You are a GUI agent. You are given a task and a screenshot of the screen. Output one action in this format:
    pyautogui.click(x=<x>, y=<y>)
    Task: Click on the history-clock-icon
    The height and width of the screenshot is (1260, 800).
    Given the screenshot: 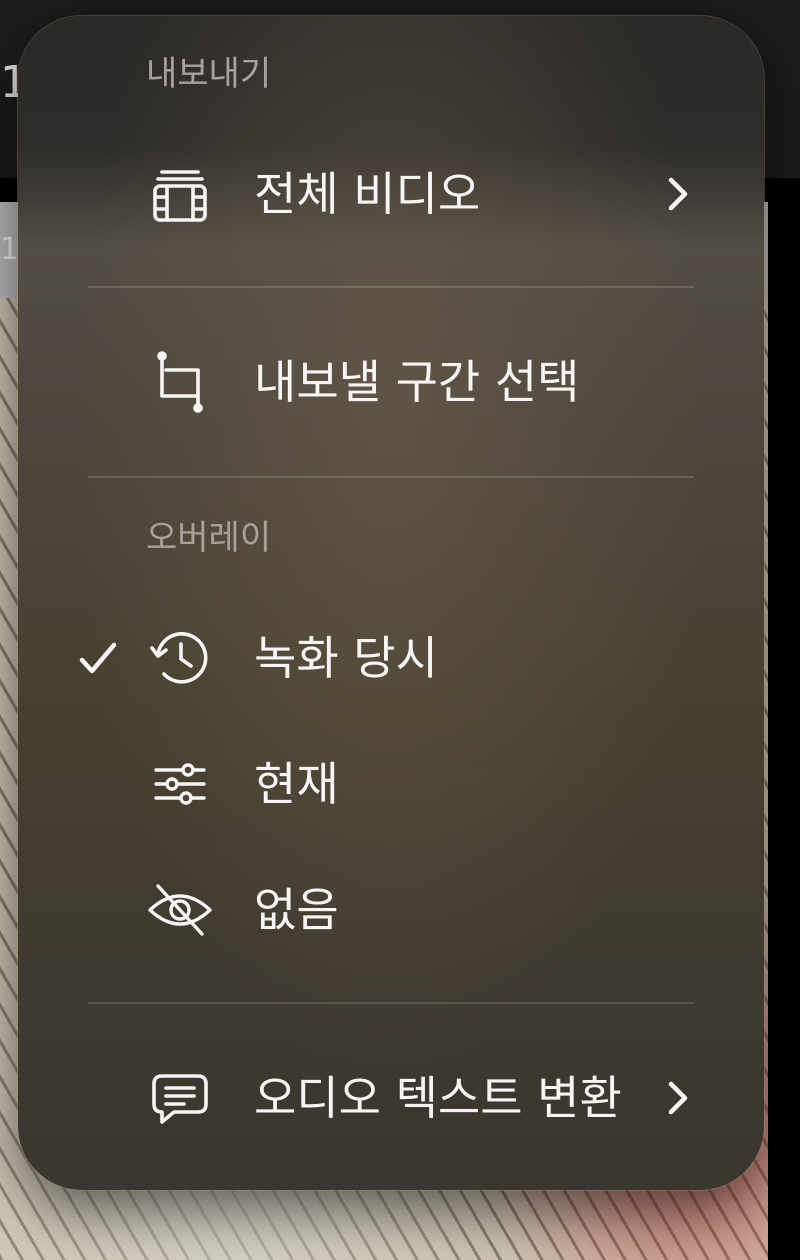 What is the action you would take?
    pyautogui.click(x=180, y=658)
    